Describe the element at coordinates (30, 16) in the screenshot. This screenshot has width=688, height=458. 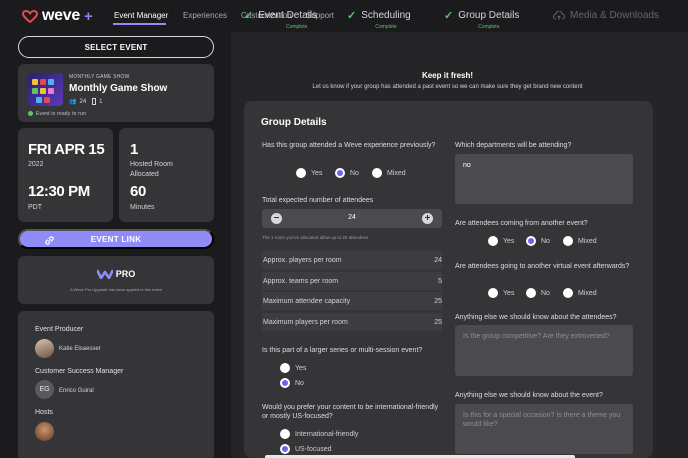
I see `heart-icon` at that location.